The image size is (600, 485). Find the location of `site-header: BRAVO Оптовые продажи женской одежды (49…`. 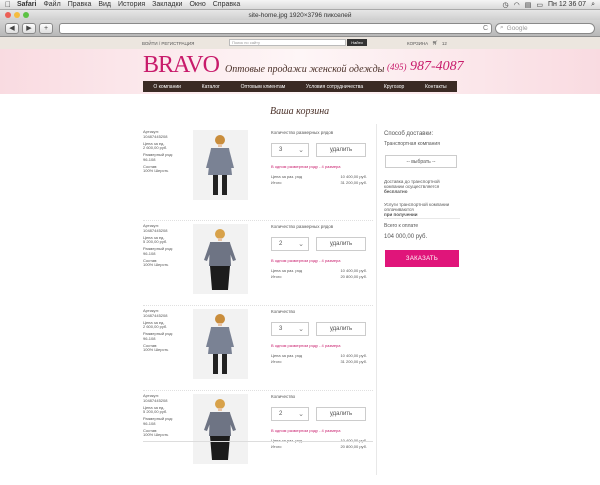

site-header: BRAVO Оптовые продажи женской одежды (49… is located at coordinates (300, 71).